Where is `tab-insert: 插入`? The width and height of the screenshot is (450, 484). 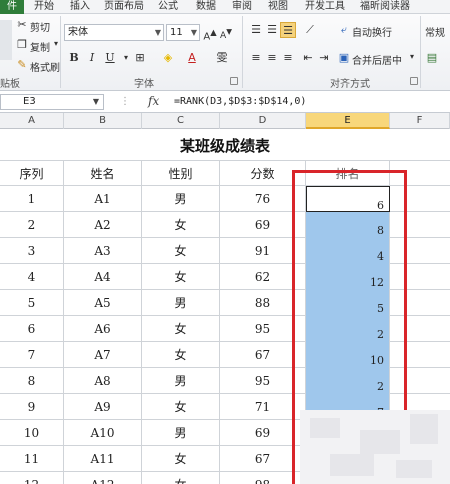
tab-insert: 插入 is located at coordinates (80, 7).